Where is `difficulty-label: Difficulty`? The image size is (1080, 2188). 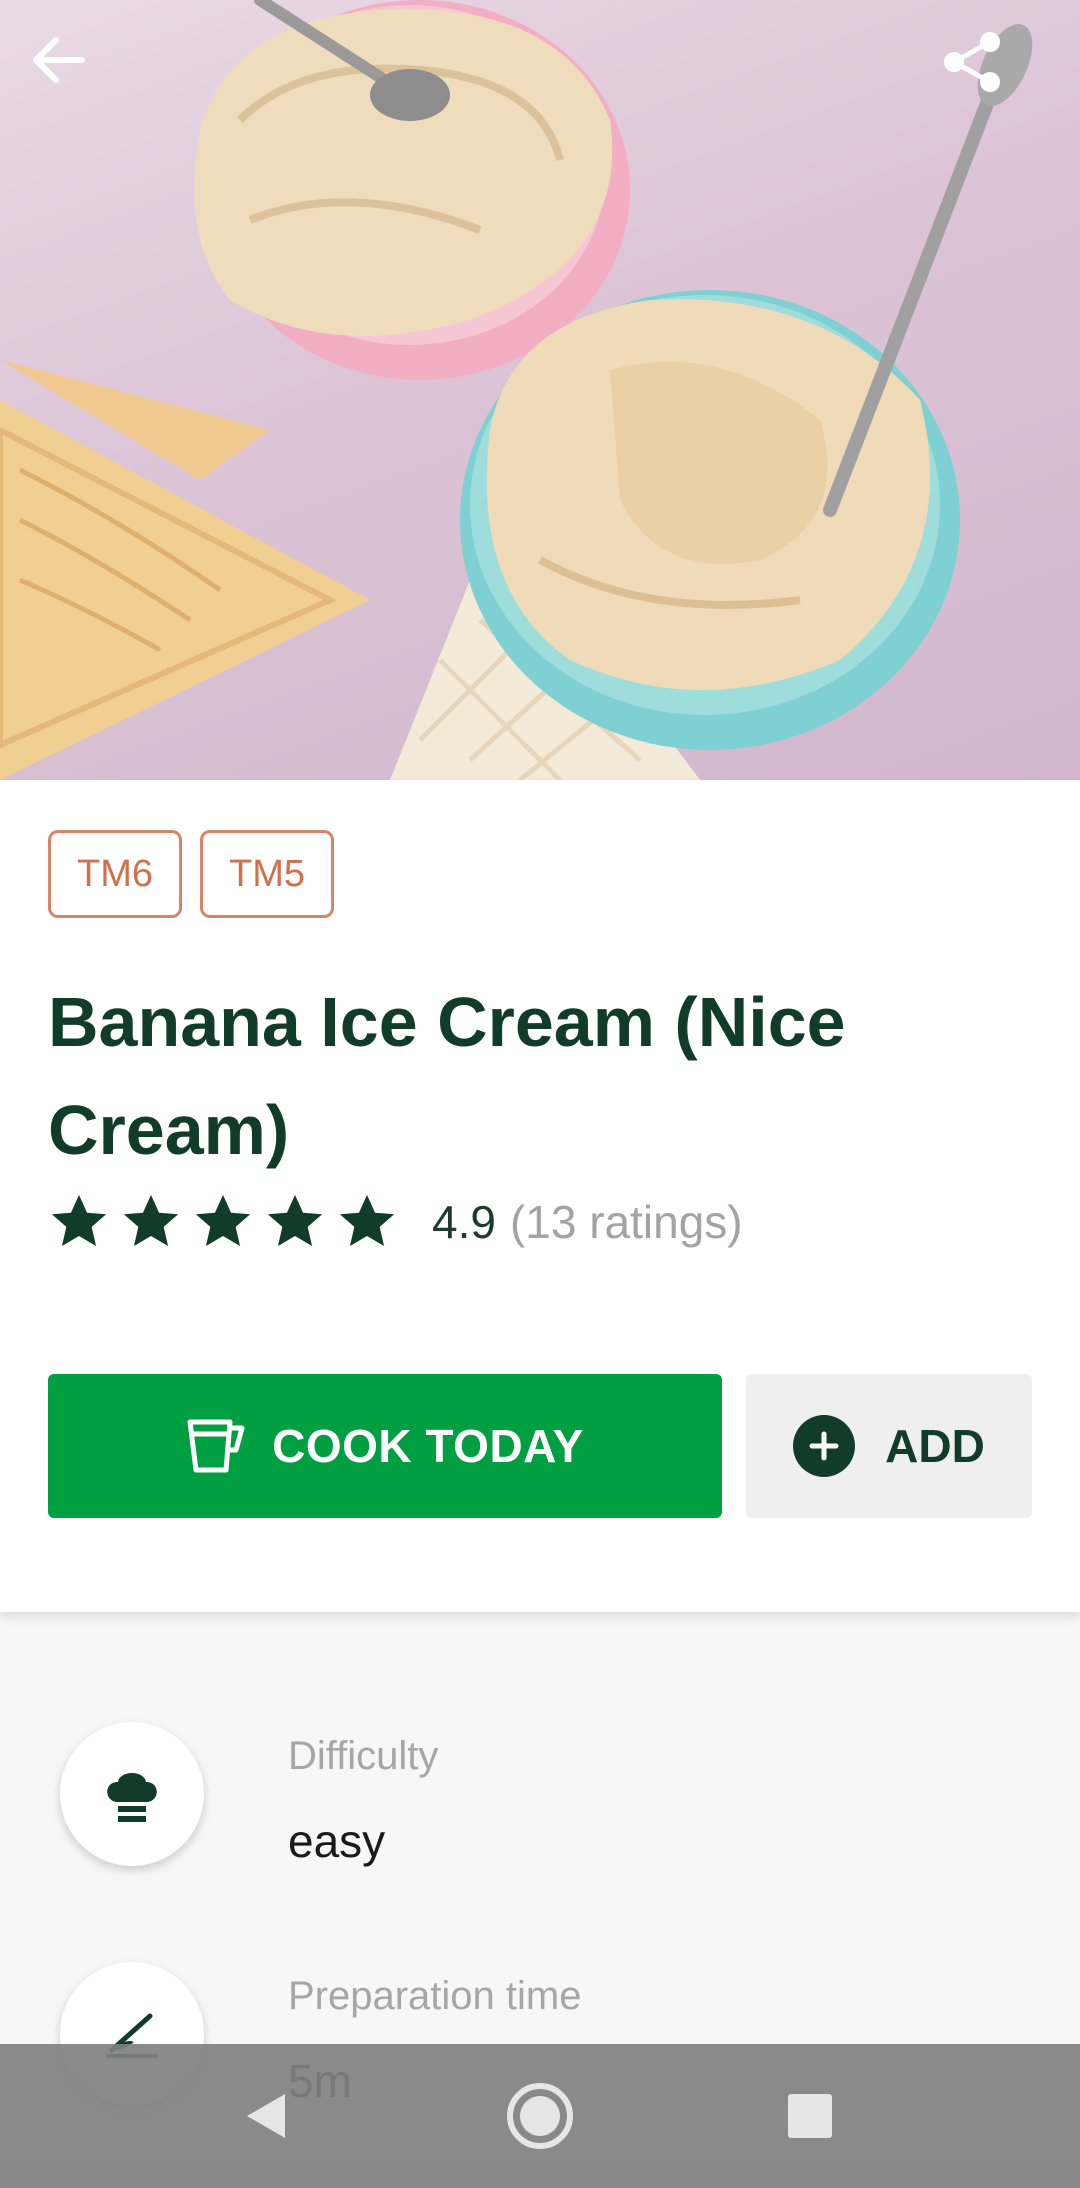 difficulty-label: Difficulty is located at coordinates (363, 1756).